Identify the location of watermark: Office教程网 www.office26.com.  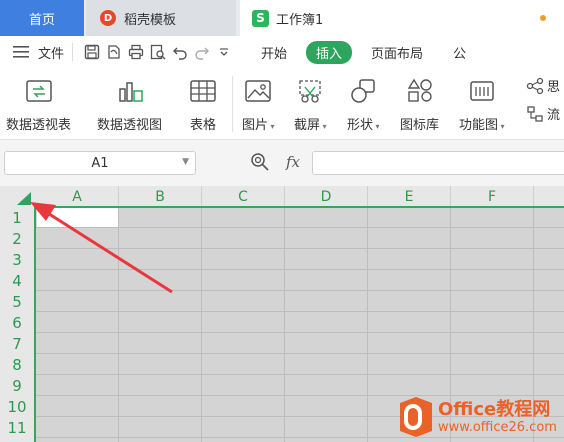
(477, 417).